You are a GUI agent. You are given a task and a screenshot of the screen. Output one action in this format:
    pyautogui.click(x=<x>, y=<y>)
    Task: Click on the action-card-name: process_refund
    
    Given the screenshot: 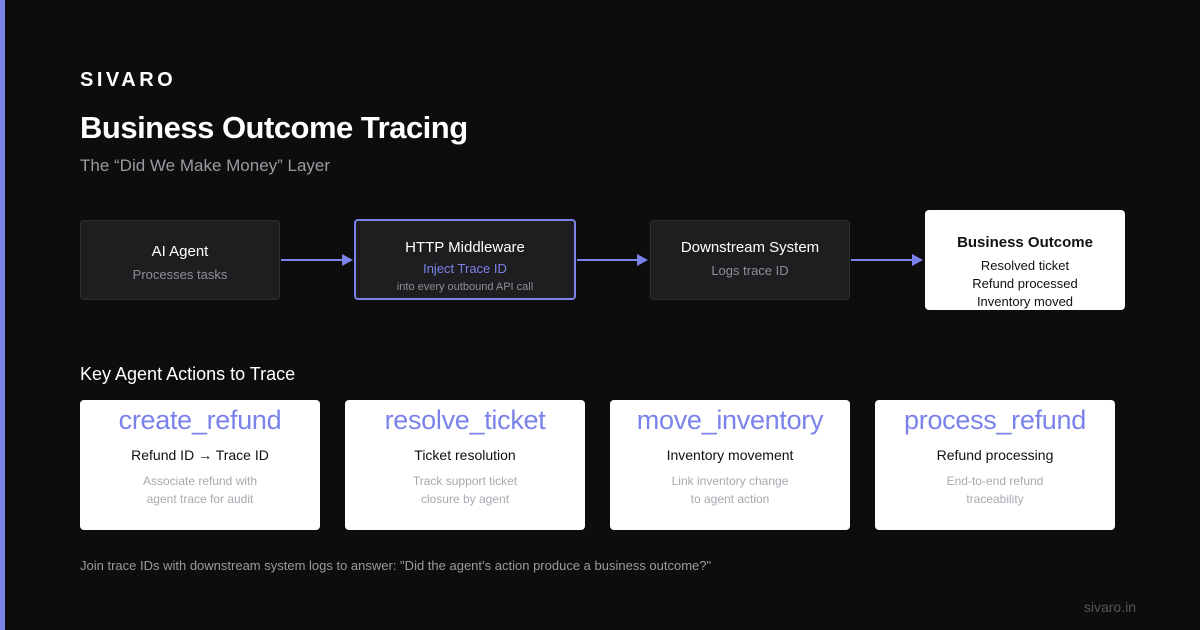 What is the action you would take?
    pyautogui.click(x=995, y=420)
    